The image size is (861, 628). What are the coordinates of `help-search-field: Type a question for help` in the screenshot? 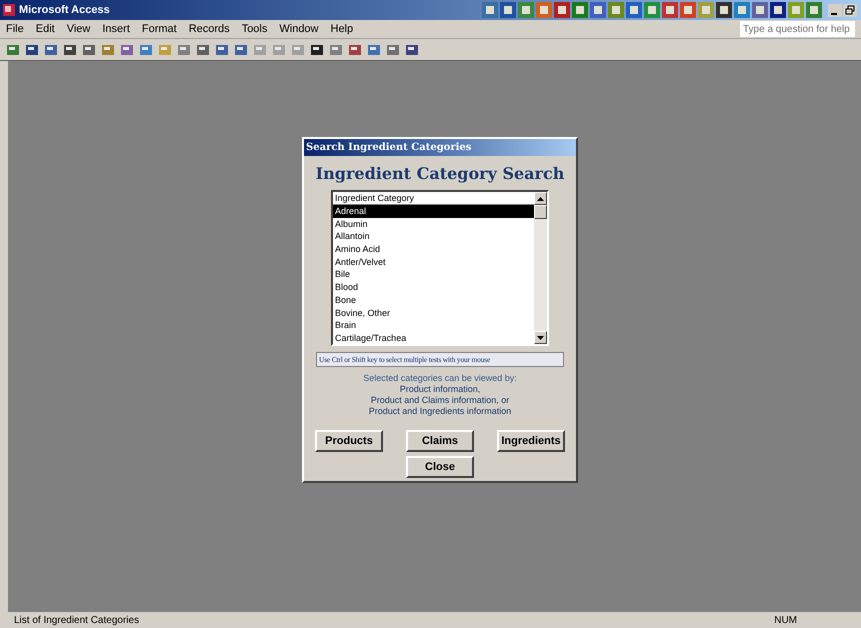 It's located at (797, 29).